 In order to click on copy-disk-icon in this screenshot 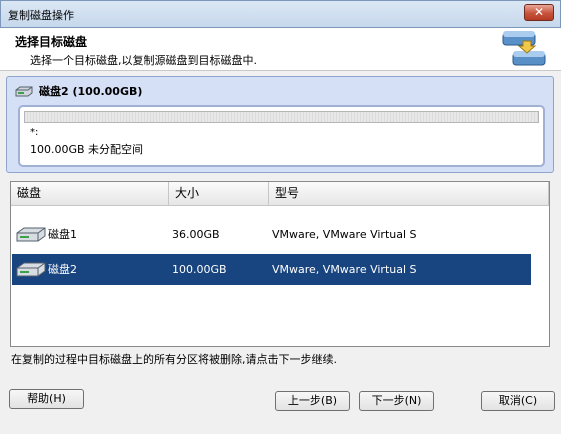, I will do `click(524, 48)`.